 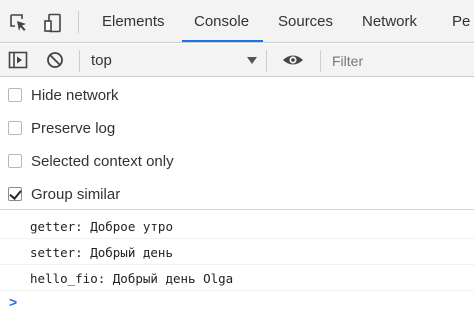 I want to click on devtools-tab-bar: Elements Console Sources Network Pe, so click(x=237, y=21).